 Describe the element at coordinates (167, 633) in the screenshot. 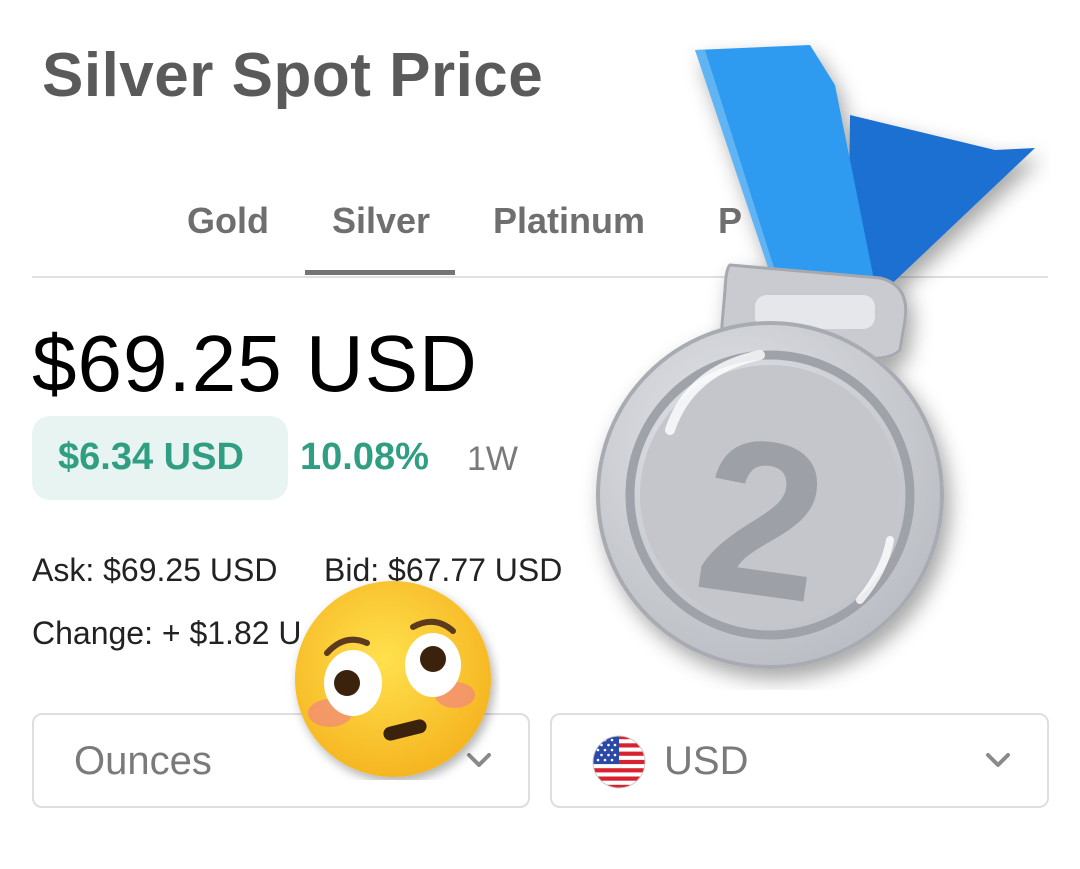

I see `daily-change: Change: + $1.82 U` at that location.